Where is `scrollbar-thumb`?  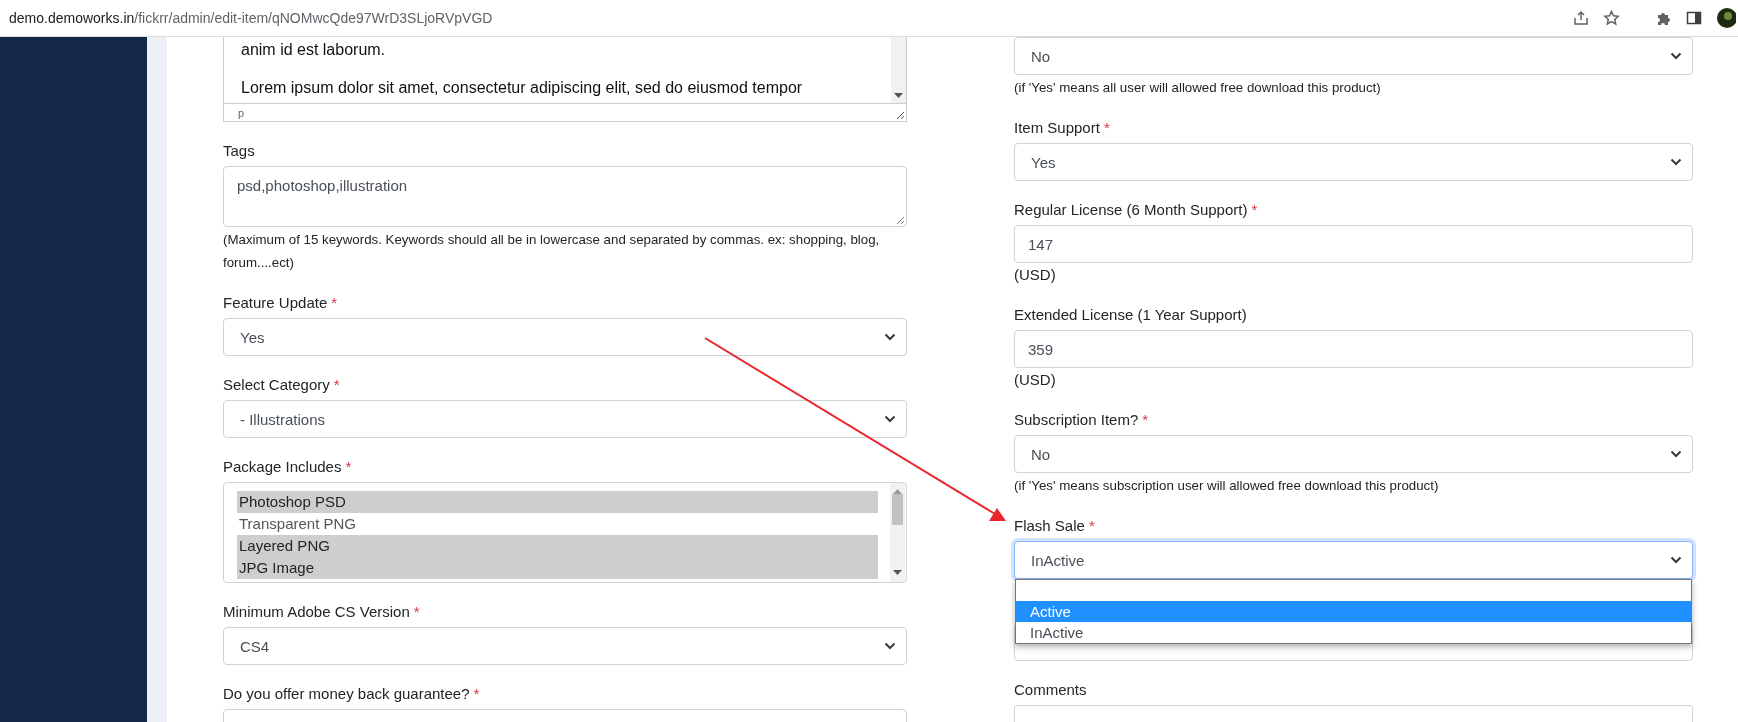 scrollbar-thumb is located at coordinates (897, 509).